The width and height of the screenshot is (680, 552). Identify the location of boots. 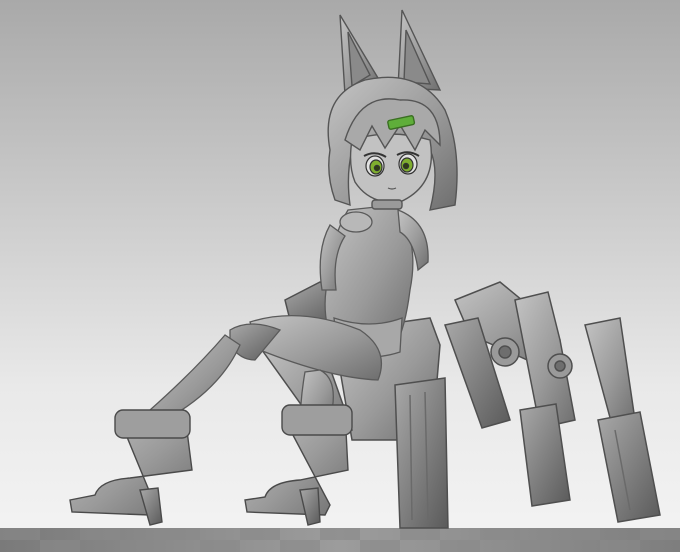
(211, 465).